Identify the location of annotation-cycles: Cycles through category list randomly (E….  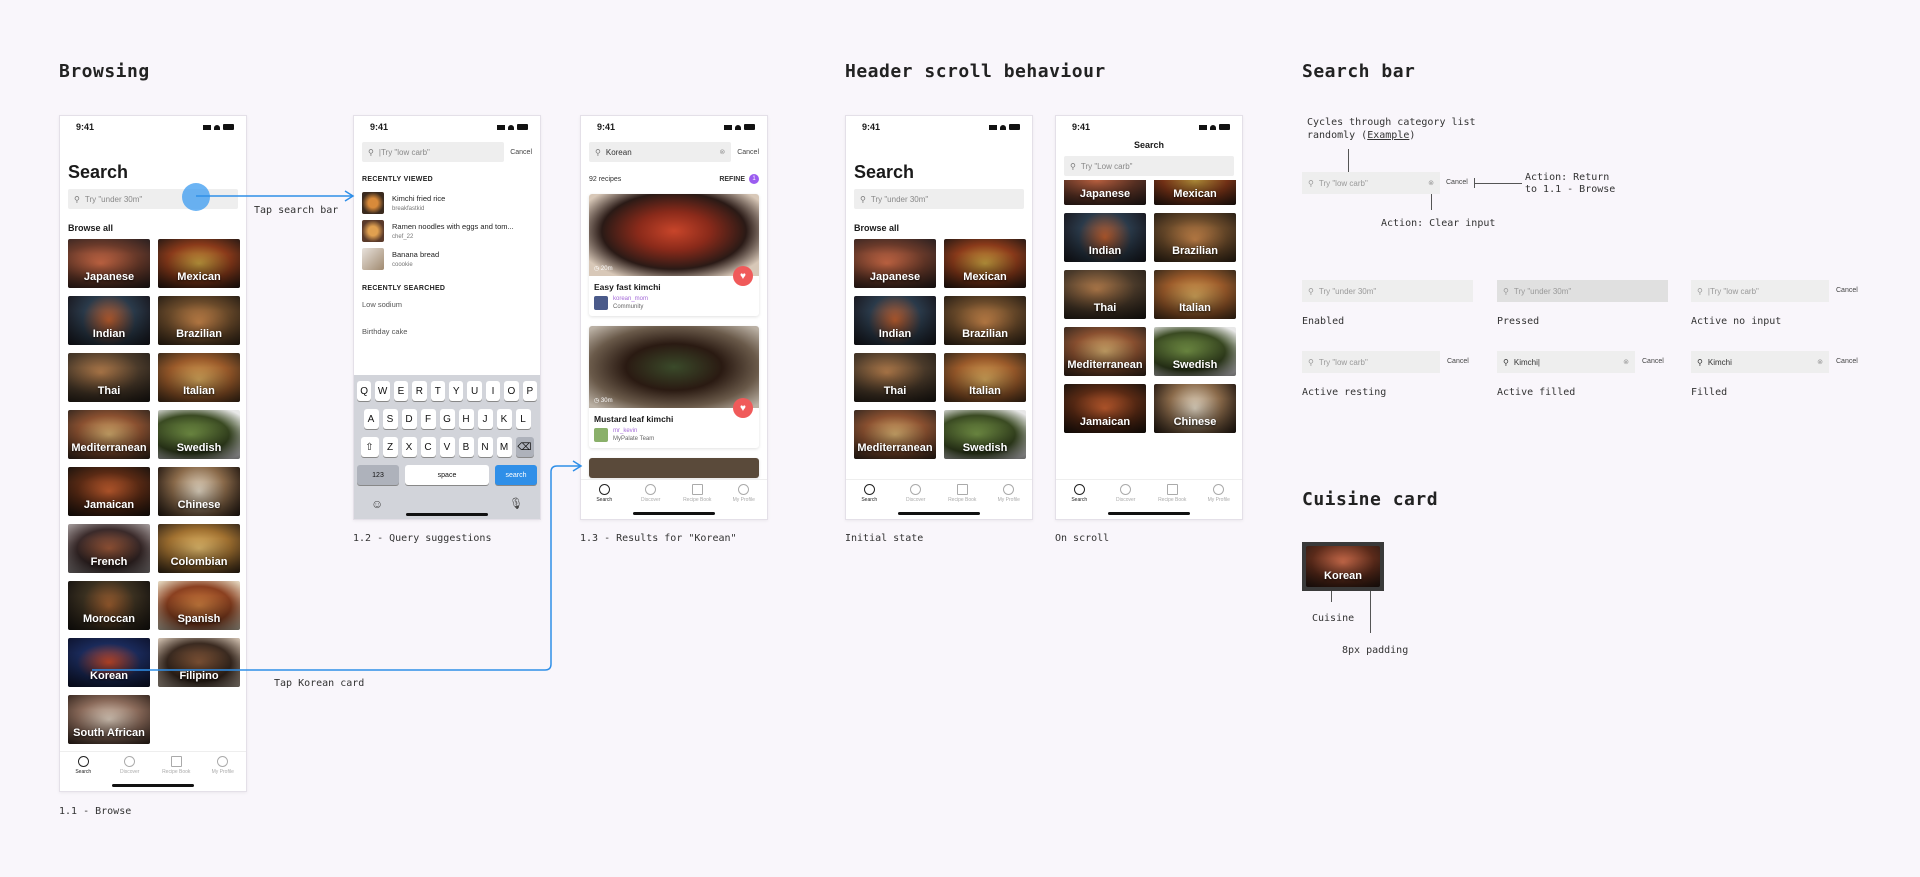
(1391, 129).